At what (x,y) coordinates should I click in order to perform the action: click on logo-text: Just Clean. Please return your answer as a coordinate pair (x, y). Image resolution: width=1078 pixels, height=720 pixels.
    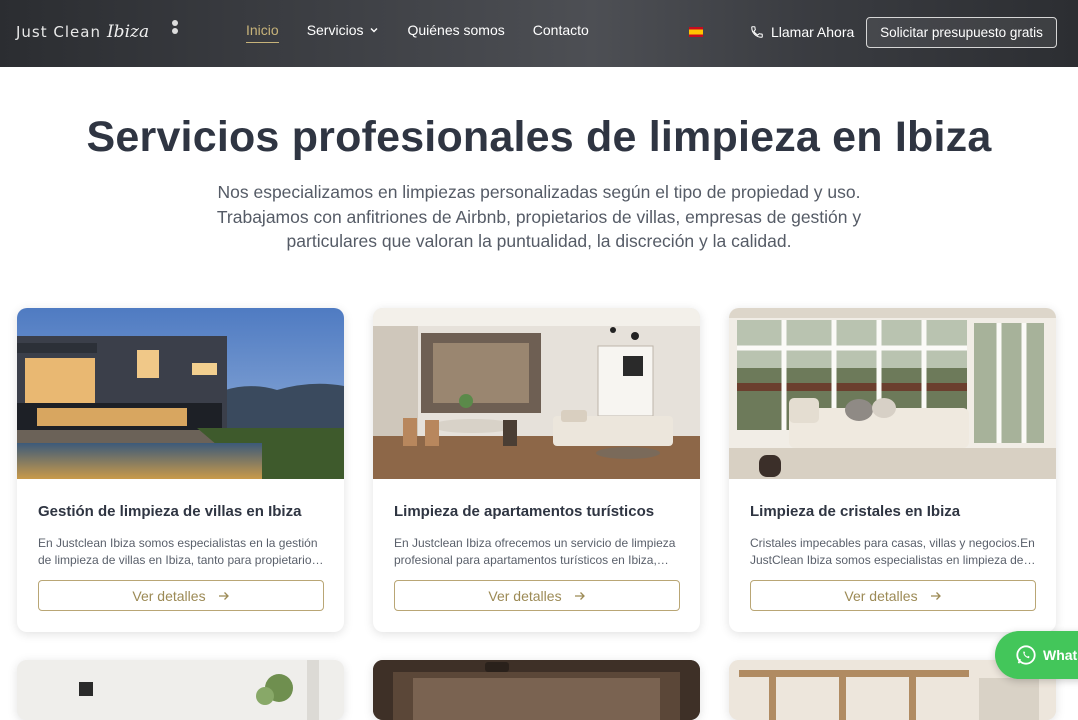
    Looking at the image, I should click on (58, 32).